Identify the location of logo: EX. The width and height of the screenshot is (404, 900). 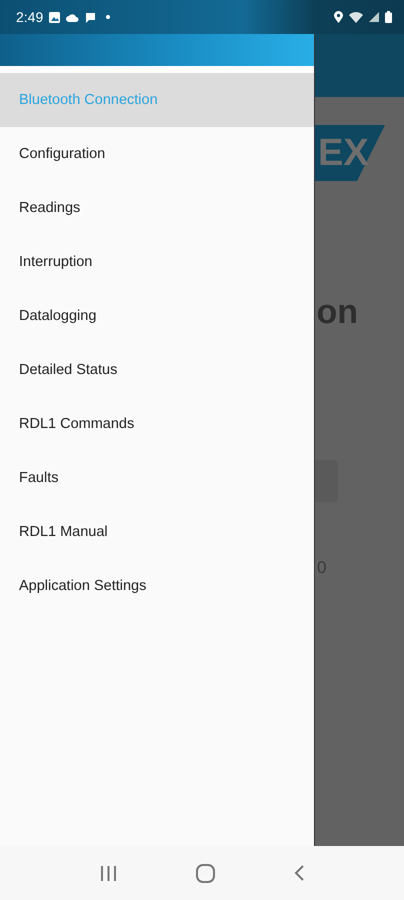
(350, 153).